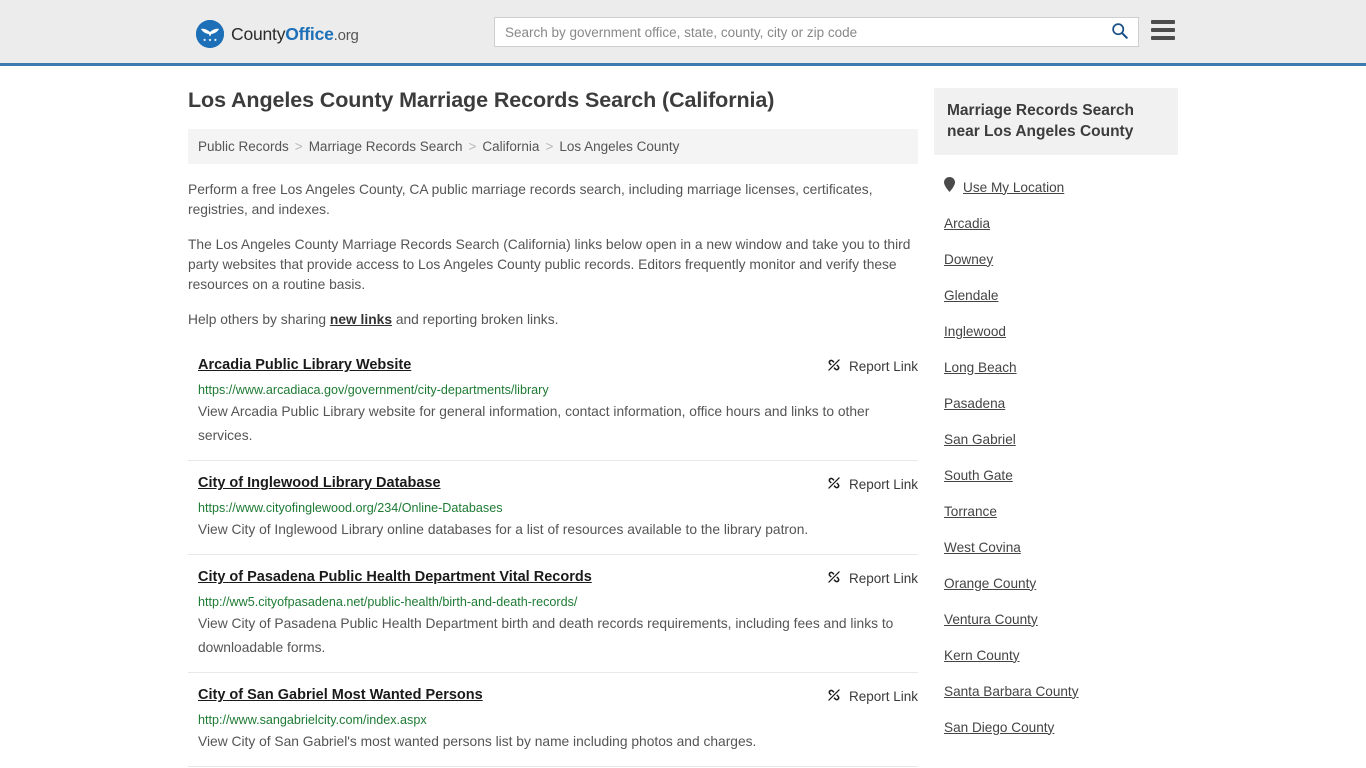 This screenshot has height=768, width=1366. What do you see at coordinates (475, 319) in the screenshot?
I see `intro-p3-after: and reporting broken links.` at bounding box center [475, 319].